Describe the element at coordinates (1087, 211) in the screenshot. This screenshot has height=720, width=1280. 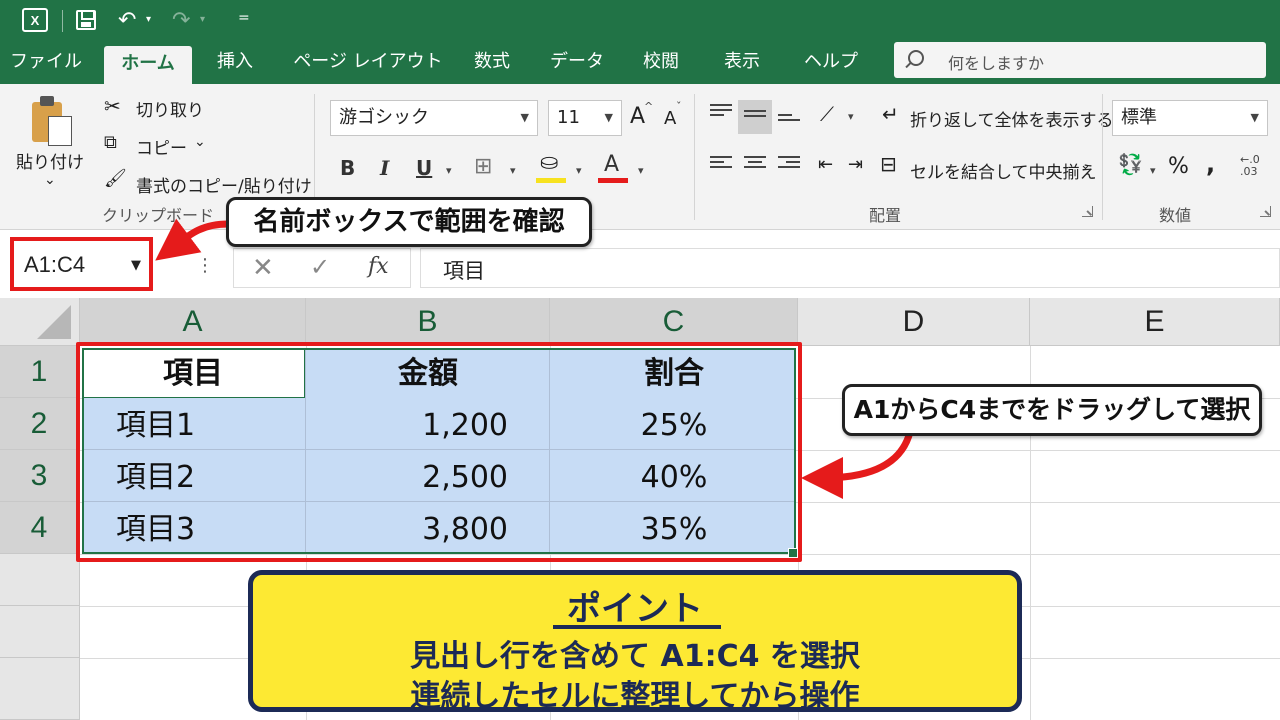
I see `alignment-launcher-icon` at that location.